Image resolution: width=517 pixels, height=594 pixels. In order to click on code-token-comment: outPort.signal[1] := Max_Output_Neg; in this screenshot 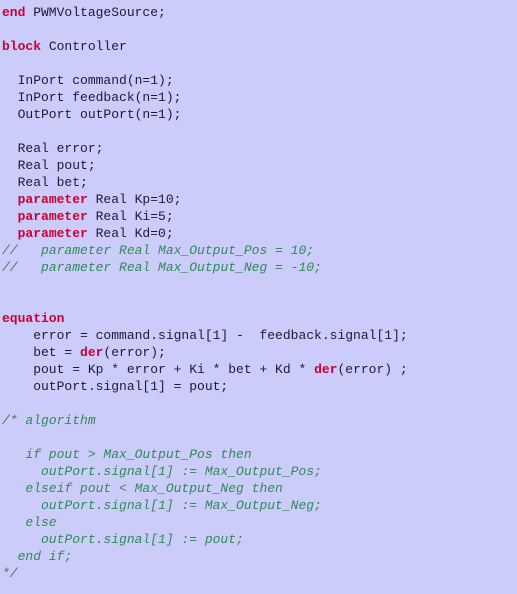, I will do `click(162, 505)`.